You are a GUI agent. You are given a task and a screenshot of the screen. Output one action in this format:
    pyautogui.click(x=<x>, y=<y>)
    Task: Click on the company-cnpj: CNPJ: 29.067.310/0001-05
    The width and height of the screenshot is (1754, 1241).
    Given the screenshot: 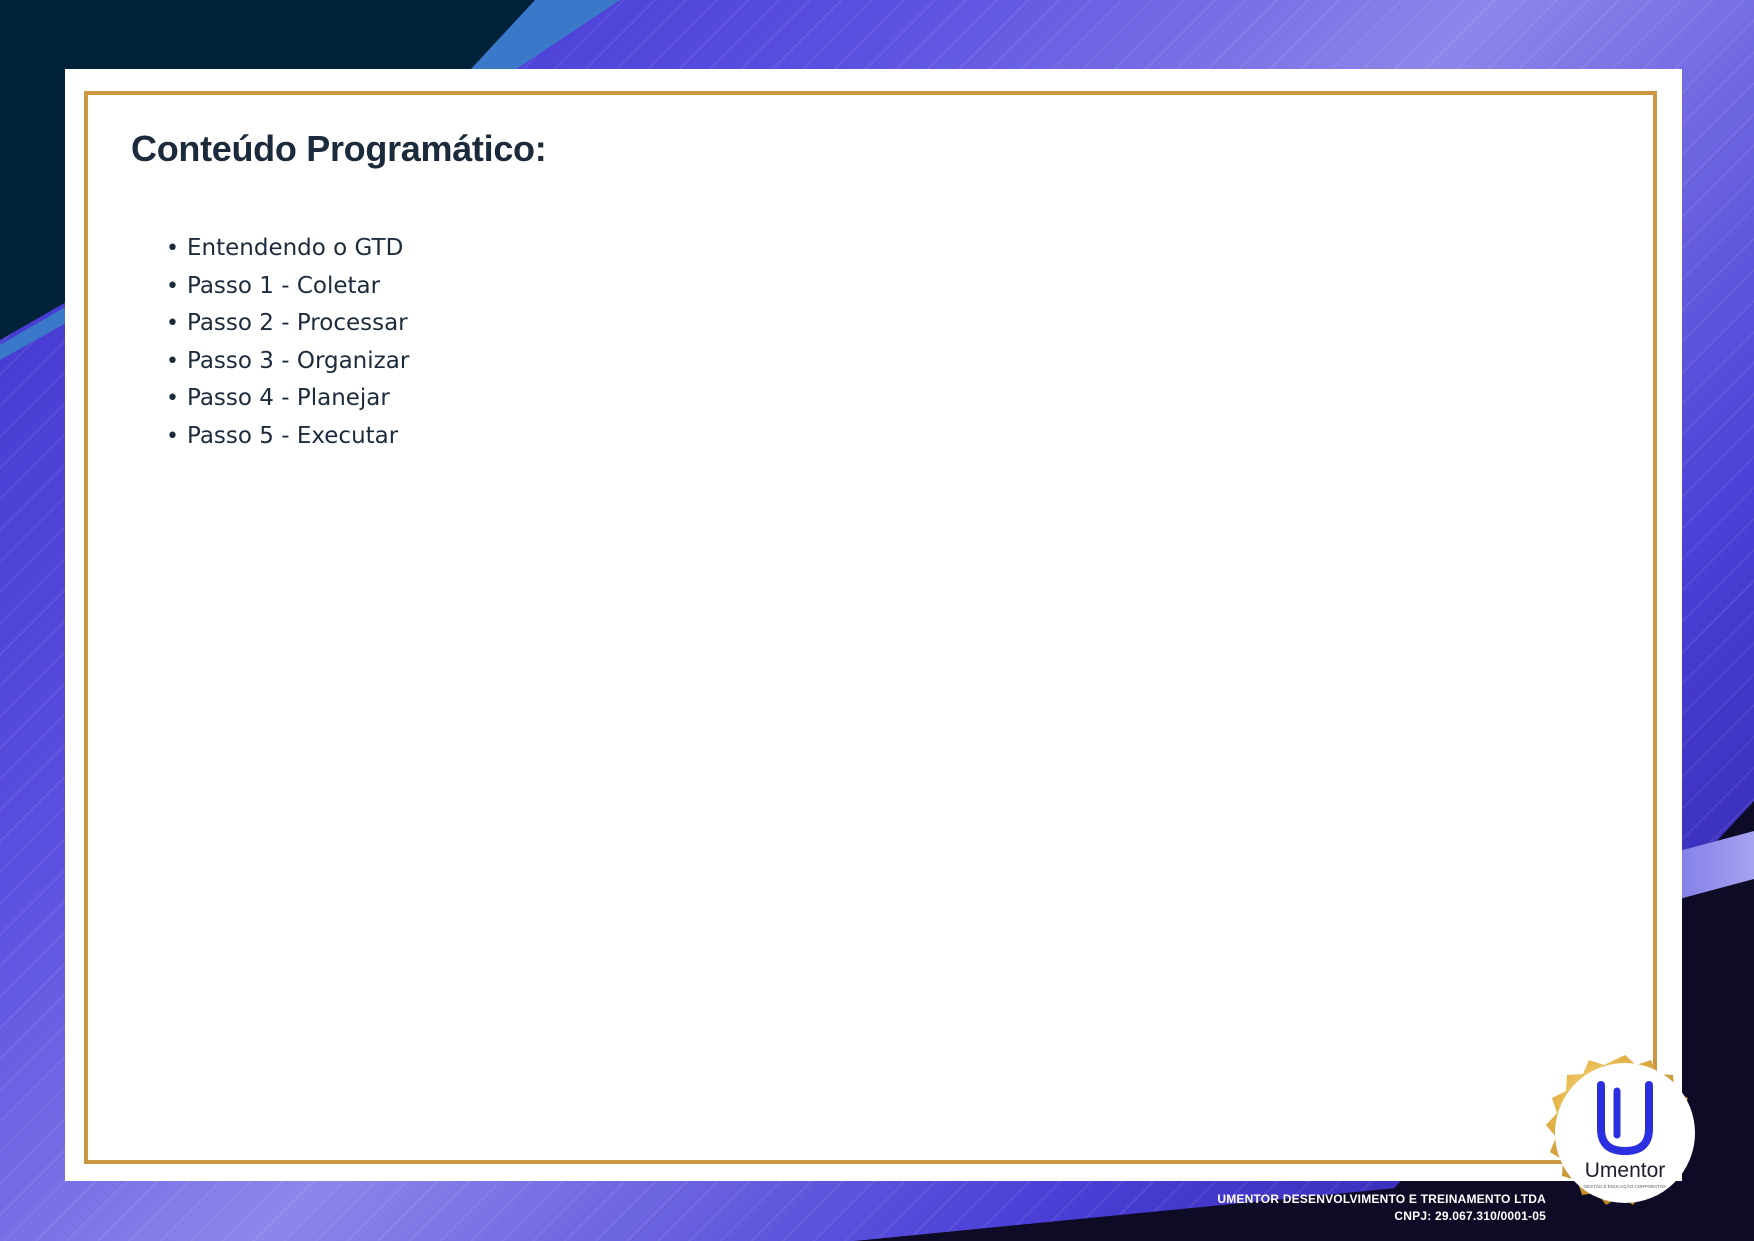 What is the action you would take?
    pyautogui.click(x=1470, y=1216)
    